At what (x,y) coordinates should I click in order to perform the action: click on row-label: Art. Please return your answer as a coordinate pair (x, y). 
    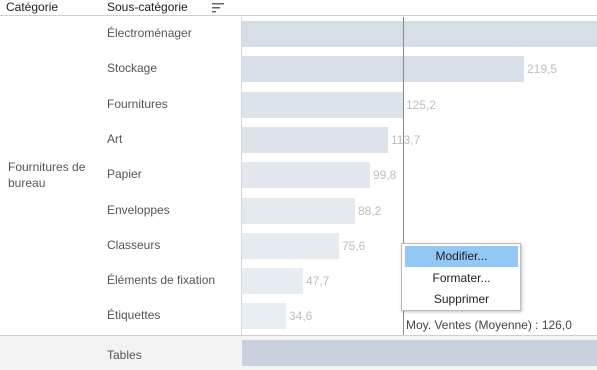
    Looking at the image, I should click on (114, 139).